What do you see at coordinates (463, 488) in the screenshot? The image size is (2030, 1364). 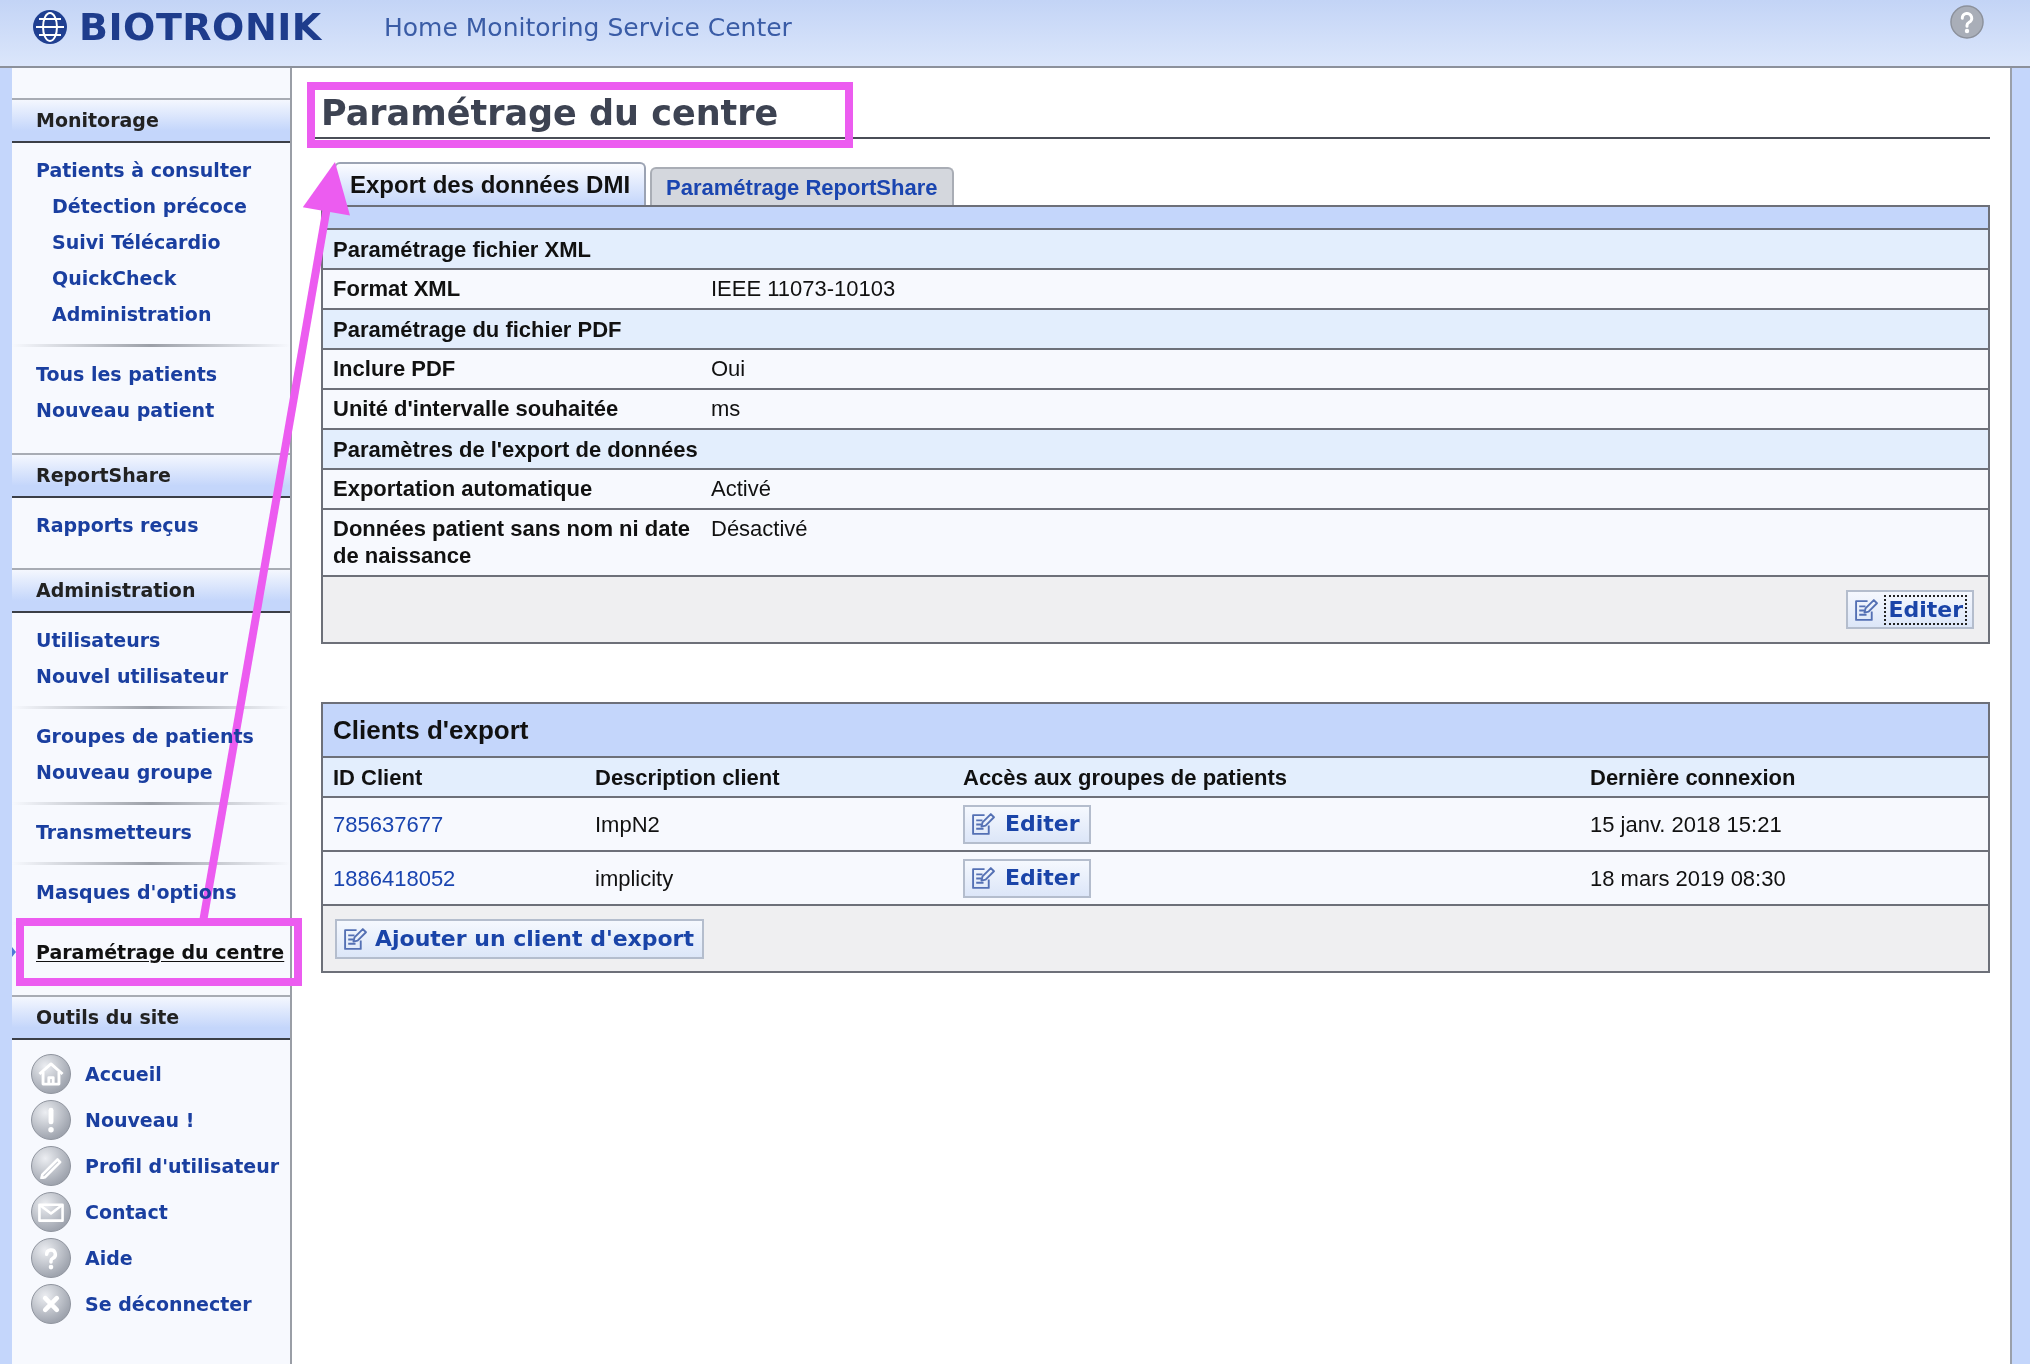 I see `field-label: Exportation automatique` at bounding box center [463, 488].